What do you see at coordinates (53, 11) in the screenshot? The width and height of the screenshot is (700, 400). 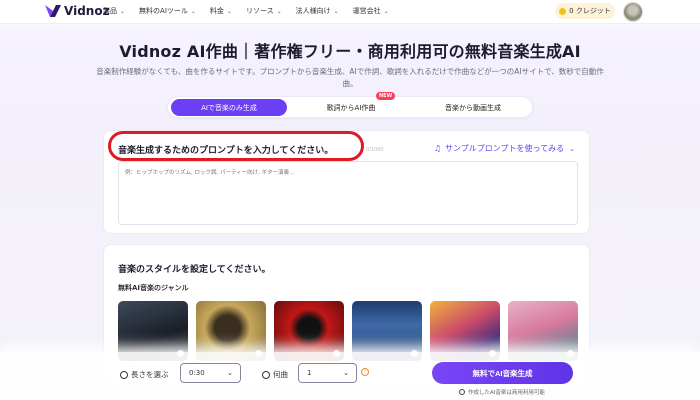 I see `vidnoz-logo-icon` at bounding box center [53, 11].